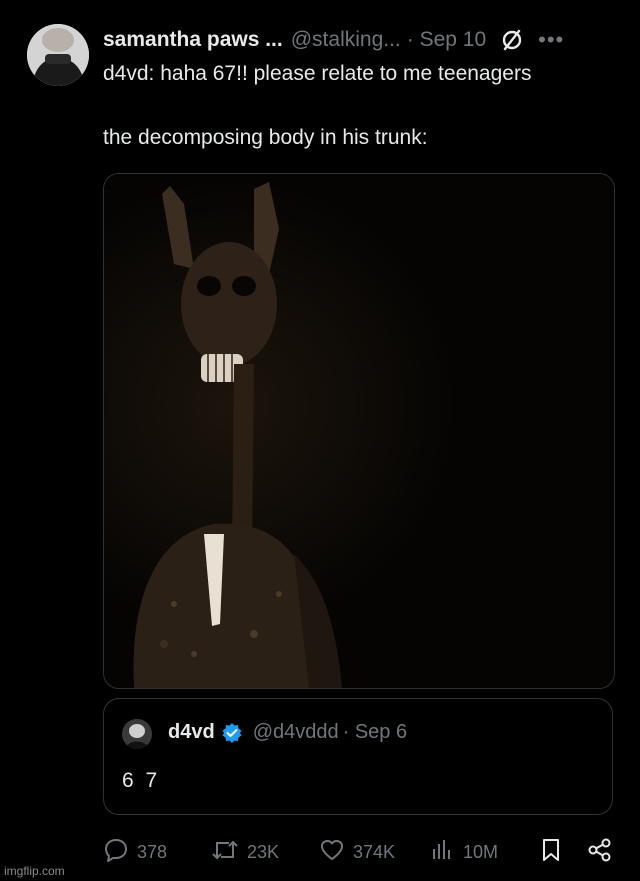 Image resolution: width=640 pixels, height=881 pixels. What do you see at coordinates (551, 40) in the screenshot?
I see `more-icon: •••` at bounding box center [551, 40].